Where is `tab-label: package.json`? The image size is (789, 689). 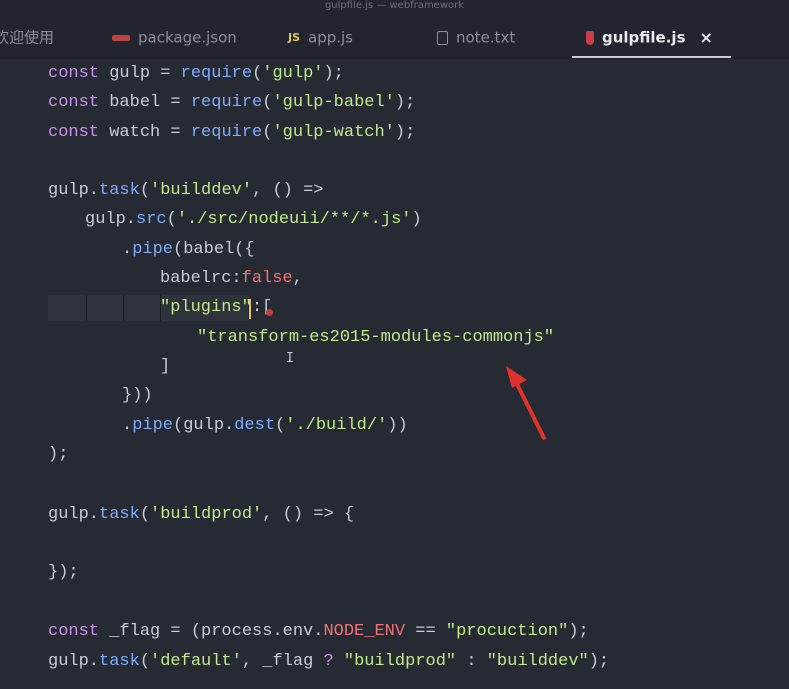 tab-label: package.json is located at coordinates (187, 37).